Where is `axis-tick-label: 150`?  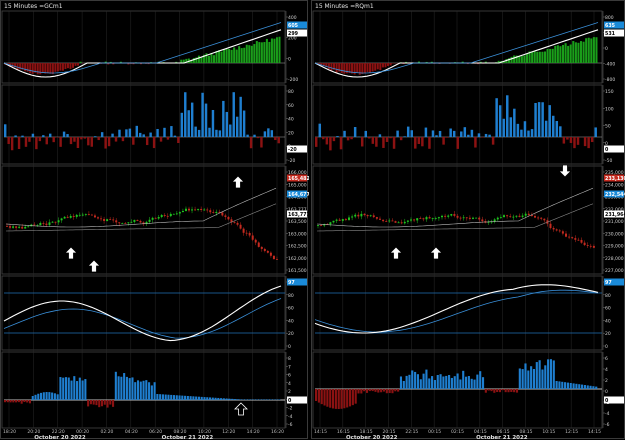
axis-tick-label: 150 is located at coordinates (609, 92).